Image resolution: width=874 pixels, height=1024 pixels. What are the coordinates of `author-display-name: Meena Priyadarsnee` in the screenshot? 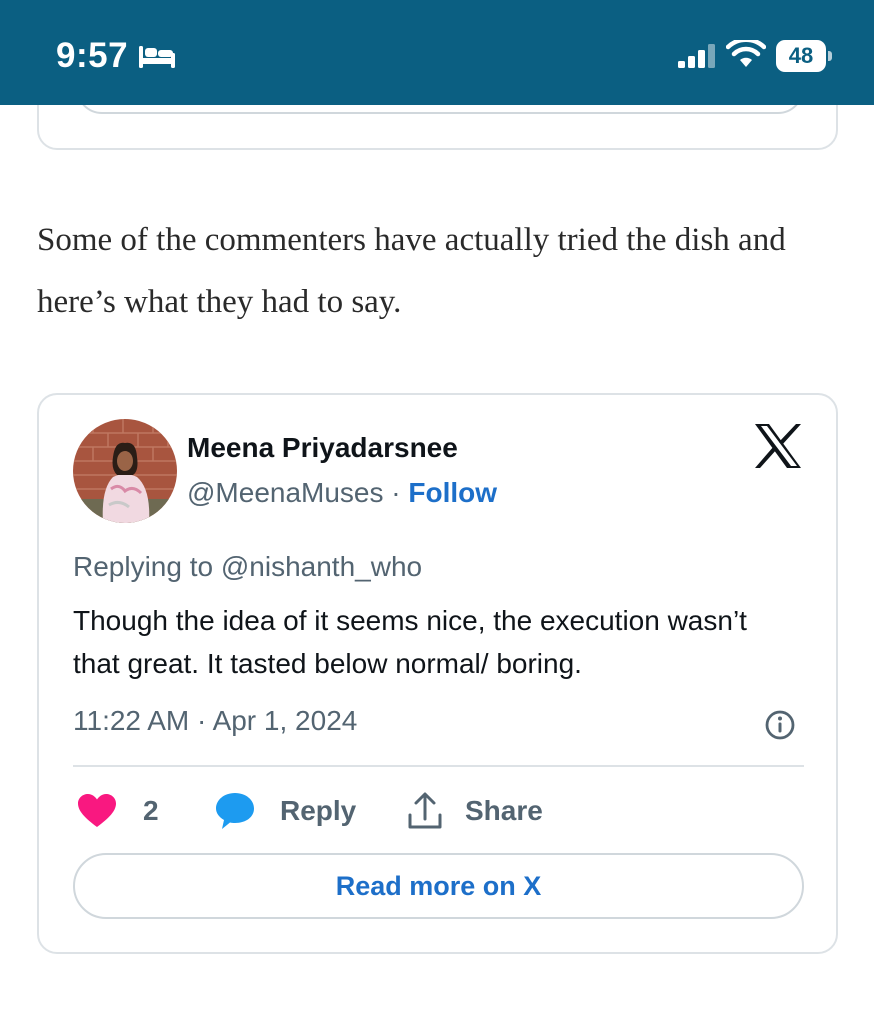 It's located at (322, 448).